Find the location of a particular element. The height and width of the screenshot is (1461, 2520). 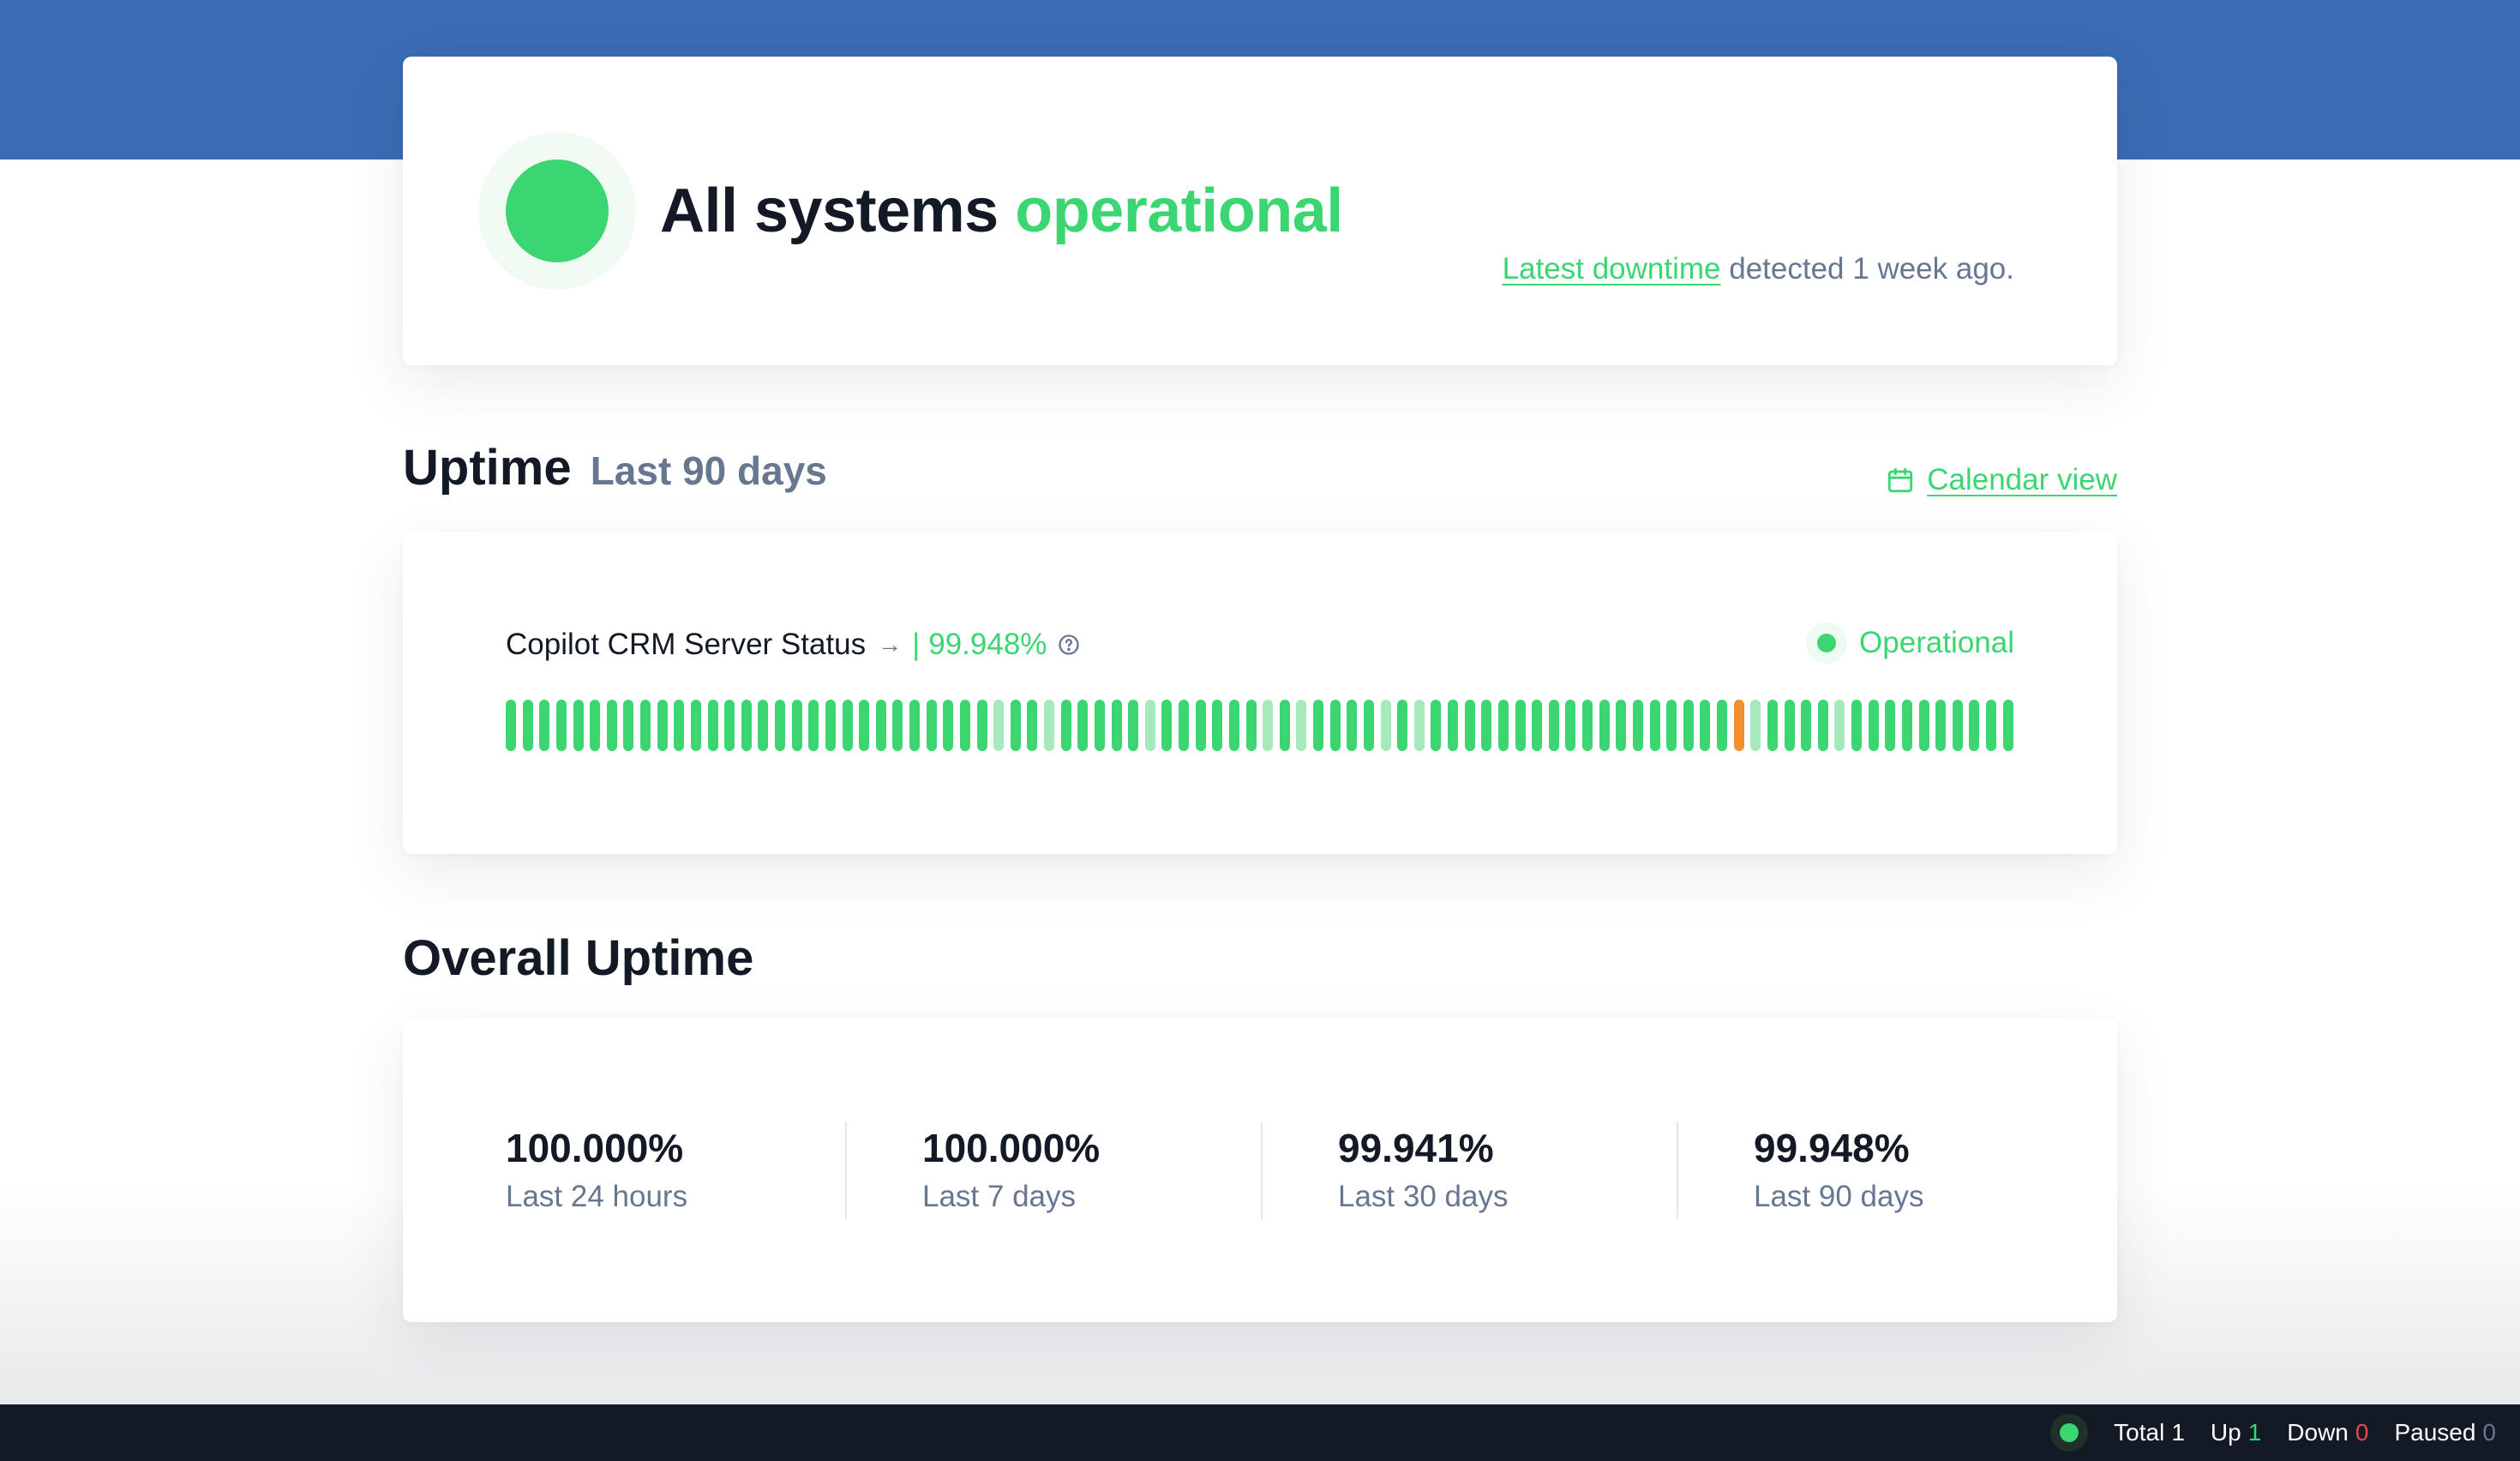

latest-downtime-link: Latest downtime is located at coordinates (1612, 269).